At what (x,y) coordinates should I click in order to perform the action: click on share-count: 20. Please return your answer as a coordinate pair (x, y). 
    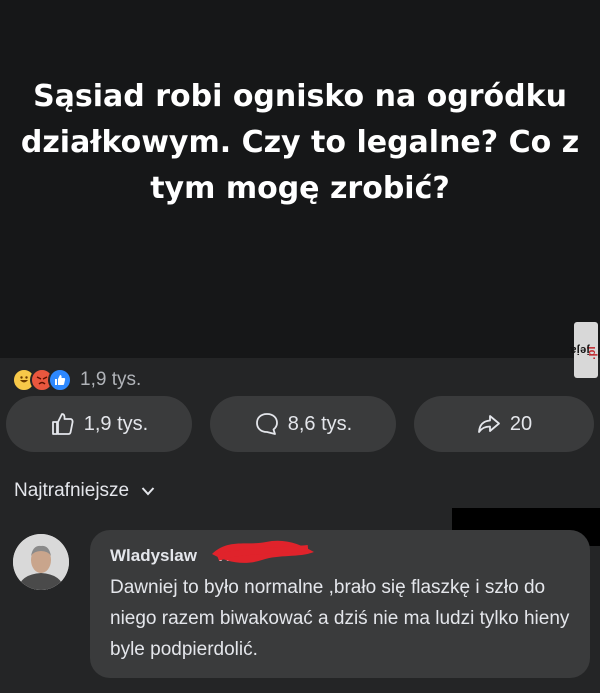
    Looking at the image, I should click on (521, 423).